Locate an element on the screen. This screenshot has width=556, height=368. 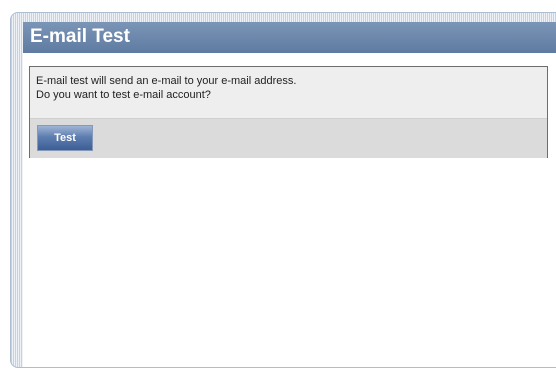
message-line-2: Do you want to test e-mail account? is located at coordinates (123, 95).